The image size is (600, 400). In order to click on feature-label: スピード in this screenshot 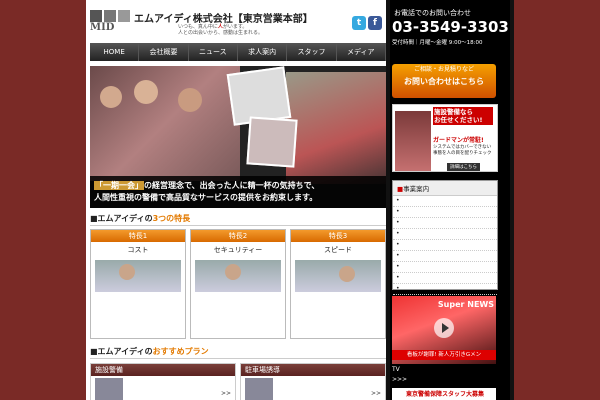, I will do `click(338, 250)`.